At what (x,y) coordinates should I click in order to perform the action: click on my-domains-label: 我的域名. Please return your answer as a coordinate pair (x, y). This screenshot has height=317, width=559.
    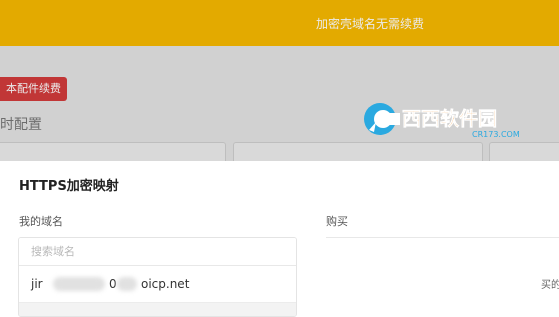
    Looking at the image, I should click on (41, 221).